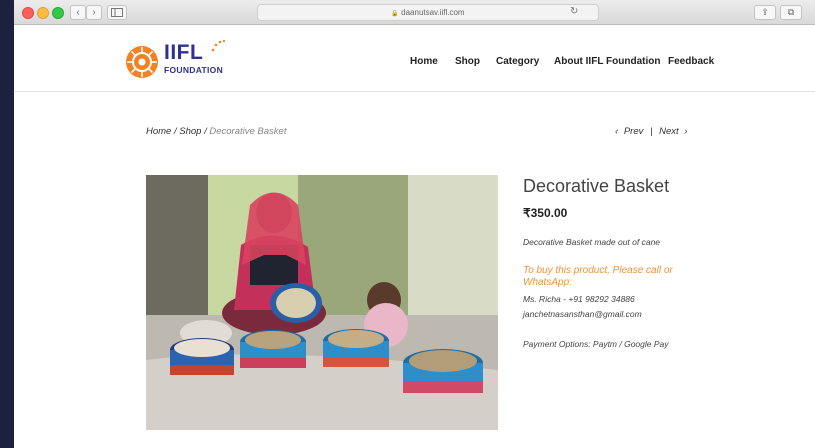  I want to click on next-link: Next, so click(669, 131).